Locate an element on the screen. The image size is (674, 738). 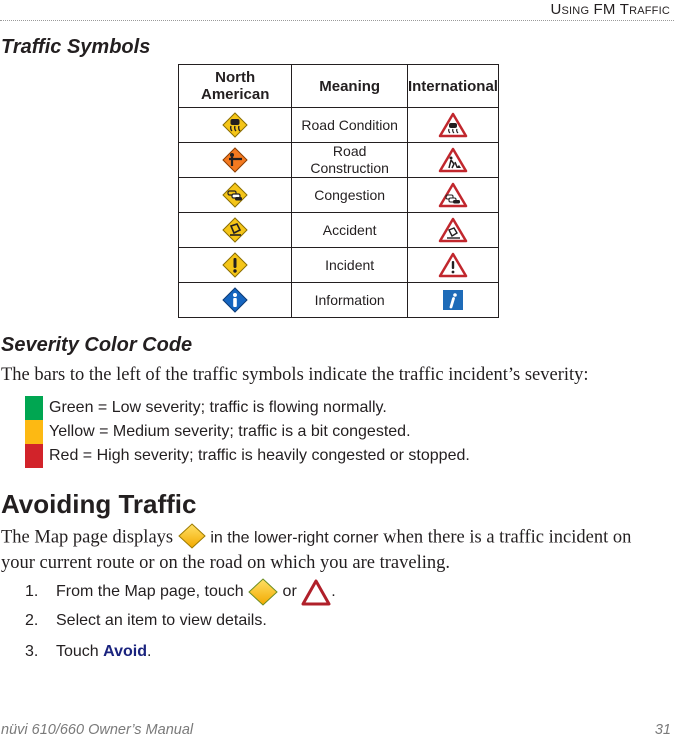
avoid-button-label: Avoid is located at coordinates (125, 652).